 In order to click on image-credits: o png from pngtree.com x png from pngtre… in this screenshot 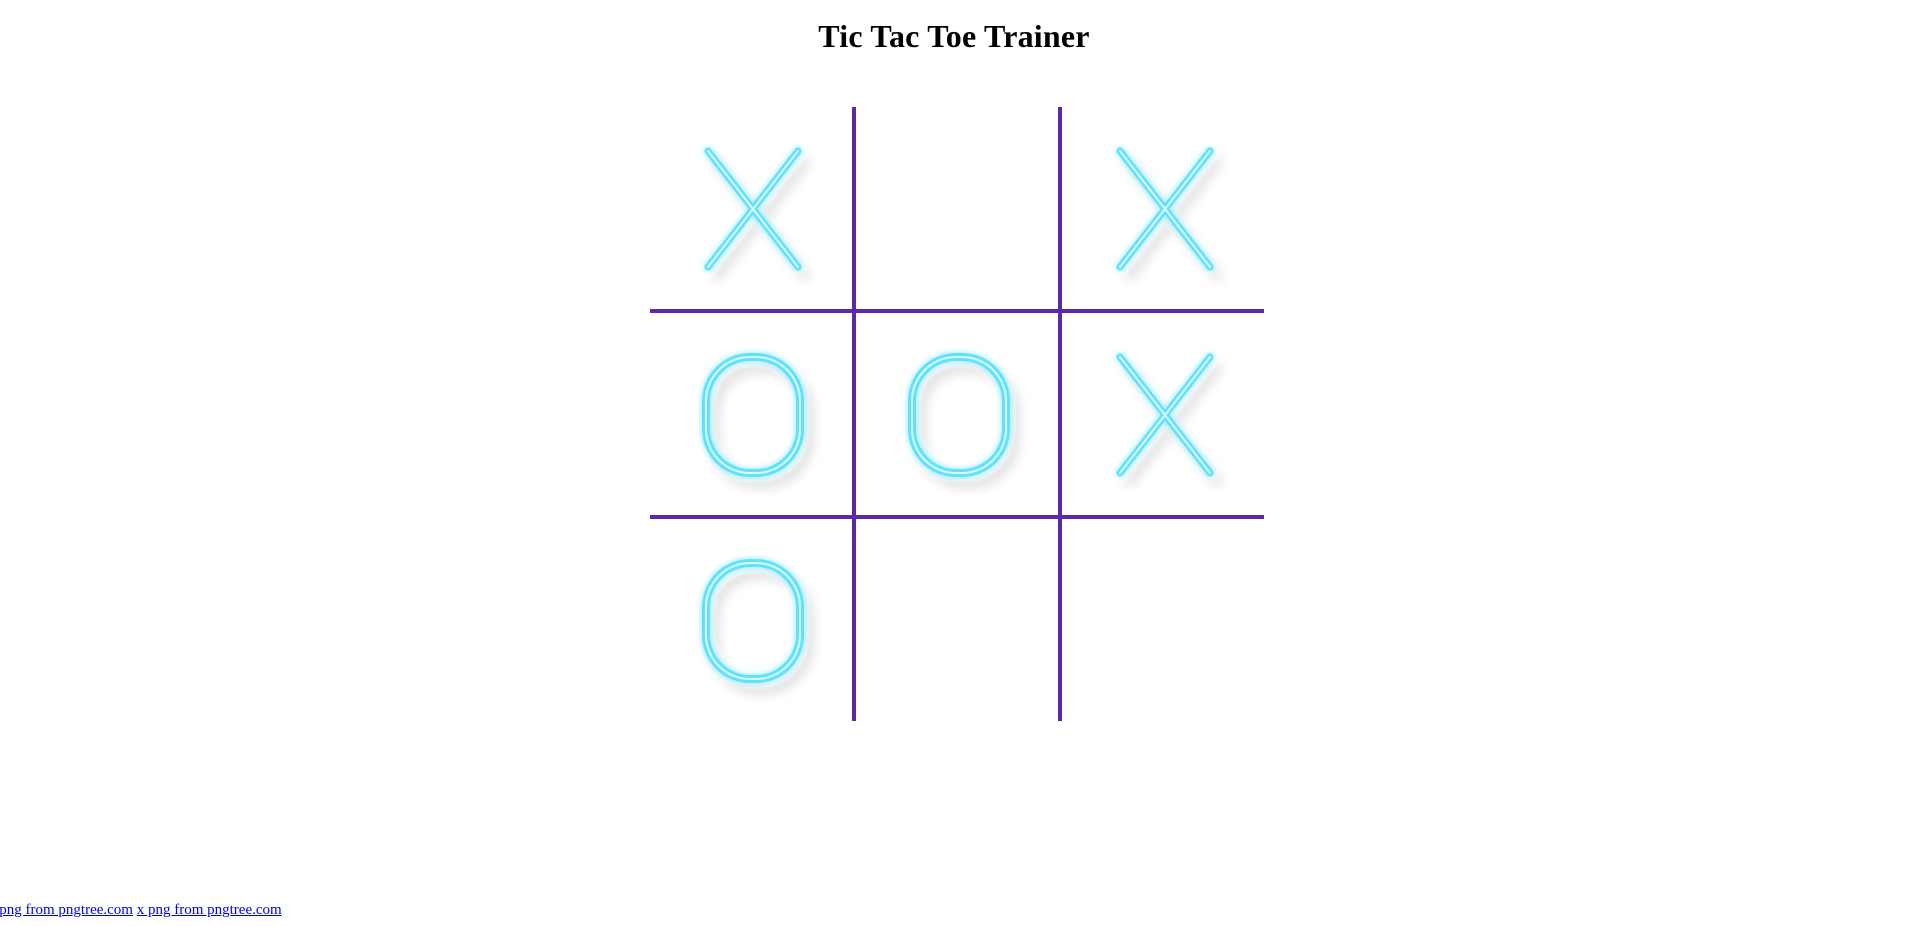, I will do `click(141, 910)`.